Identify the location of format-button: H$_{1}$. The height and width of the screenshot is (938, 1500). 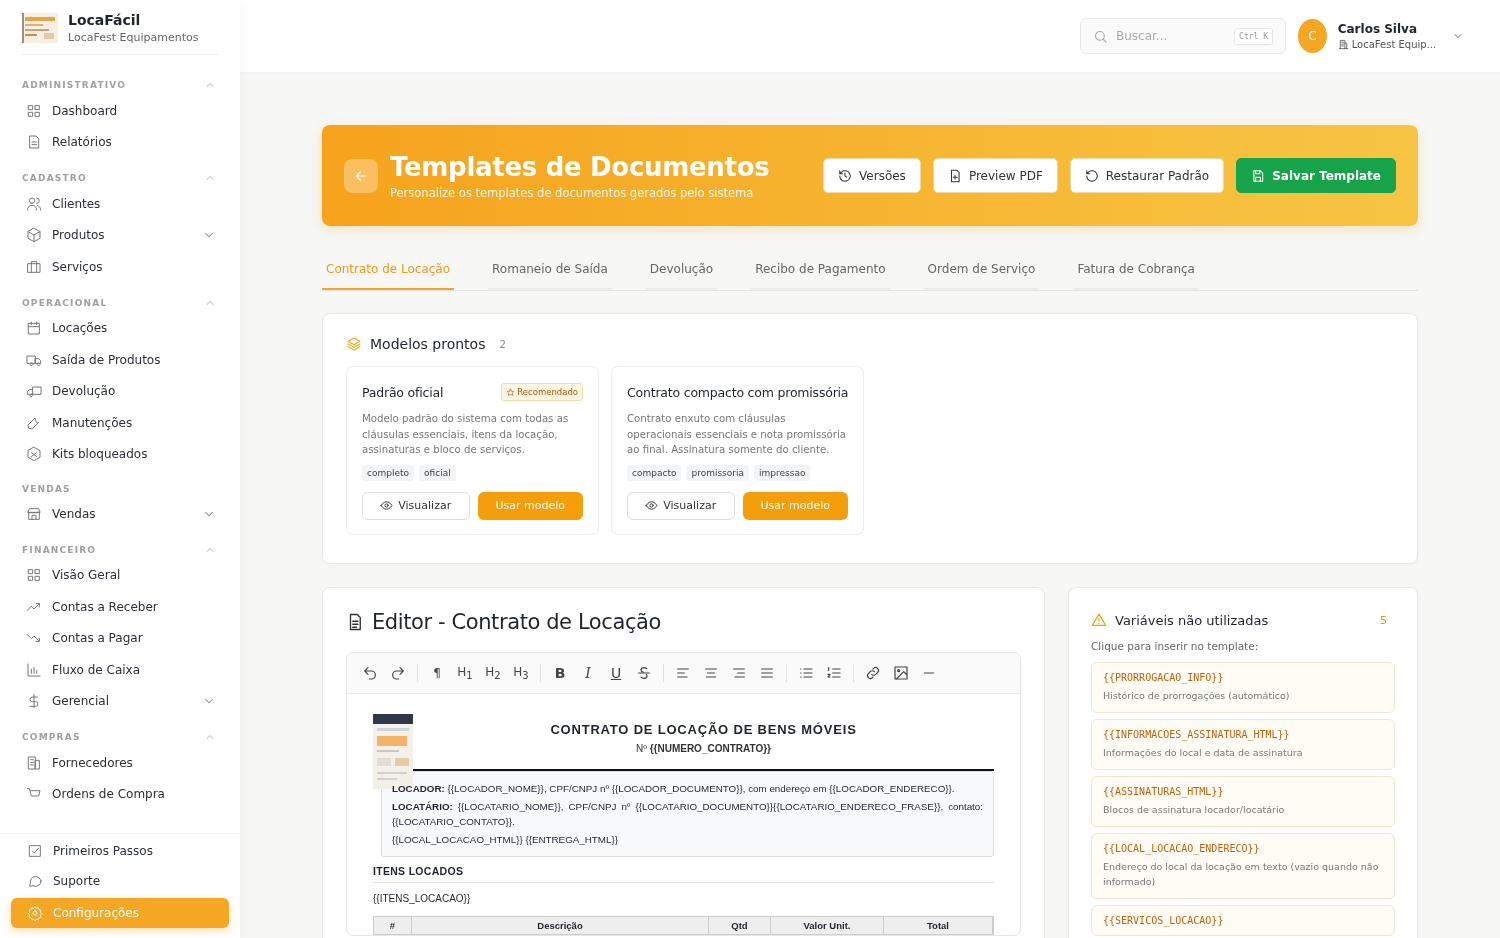
(465, 673).